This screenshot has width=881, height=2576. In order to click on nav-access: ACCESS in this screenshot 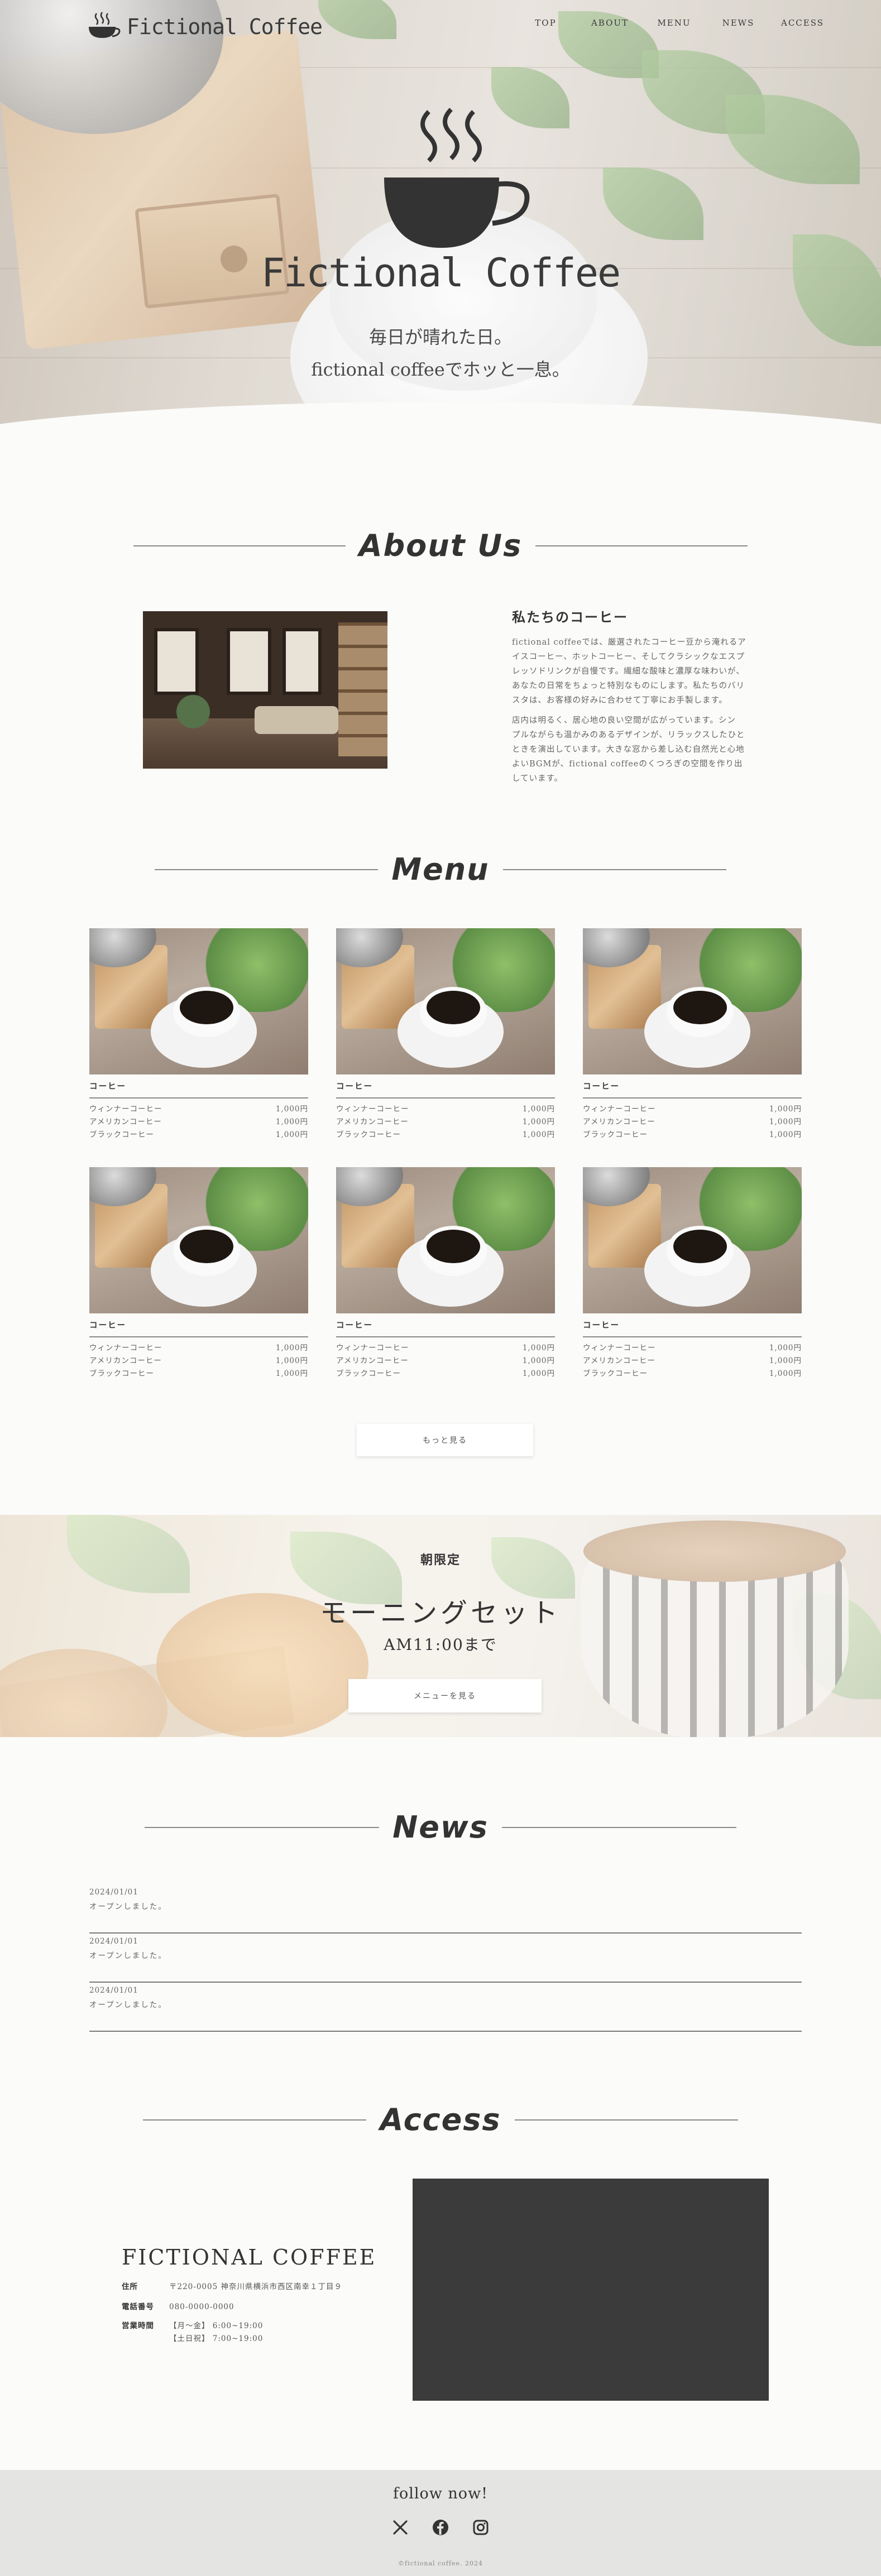, I will do `click(802, 23)`.